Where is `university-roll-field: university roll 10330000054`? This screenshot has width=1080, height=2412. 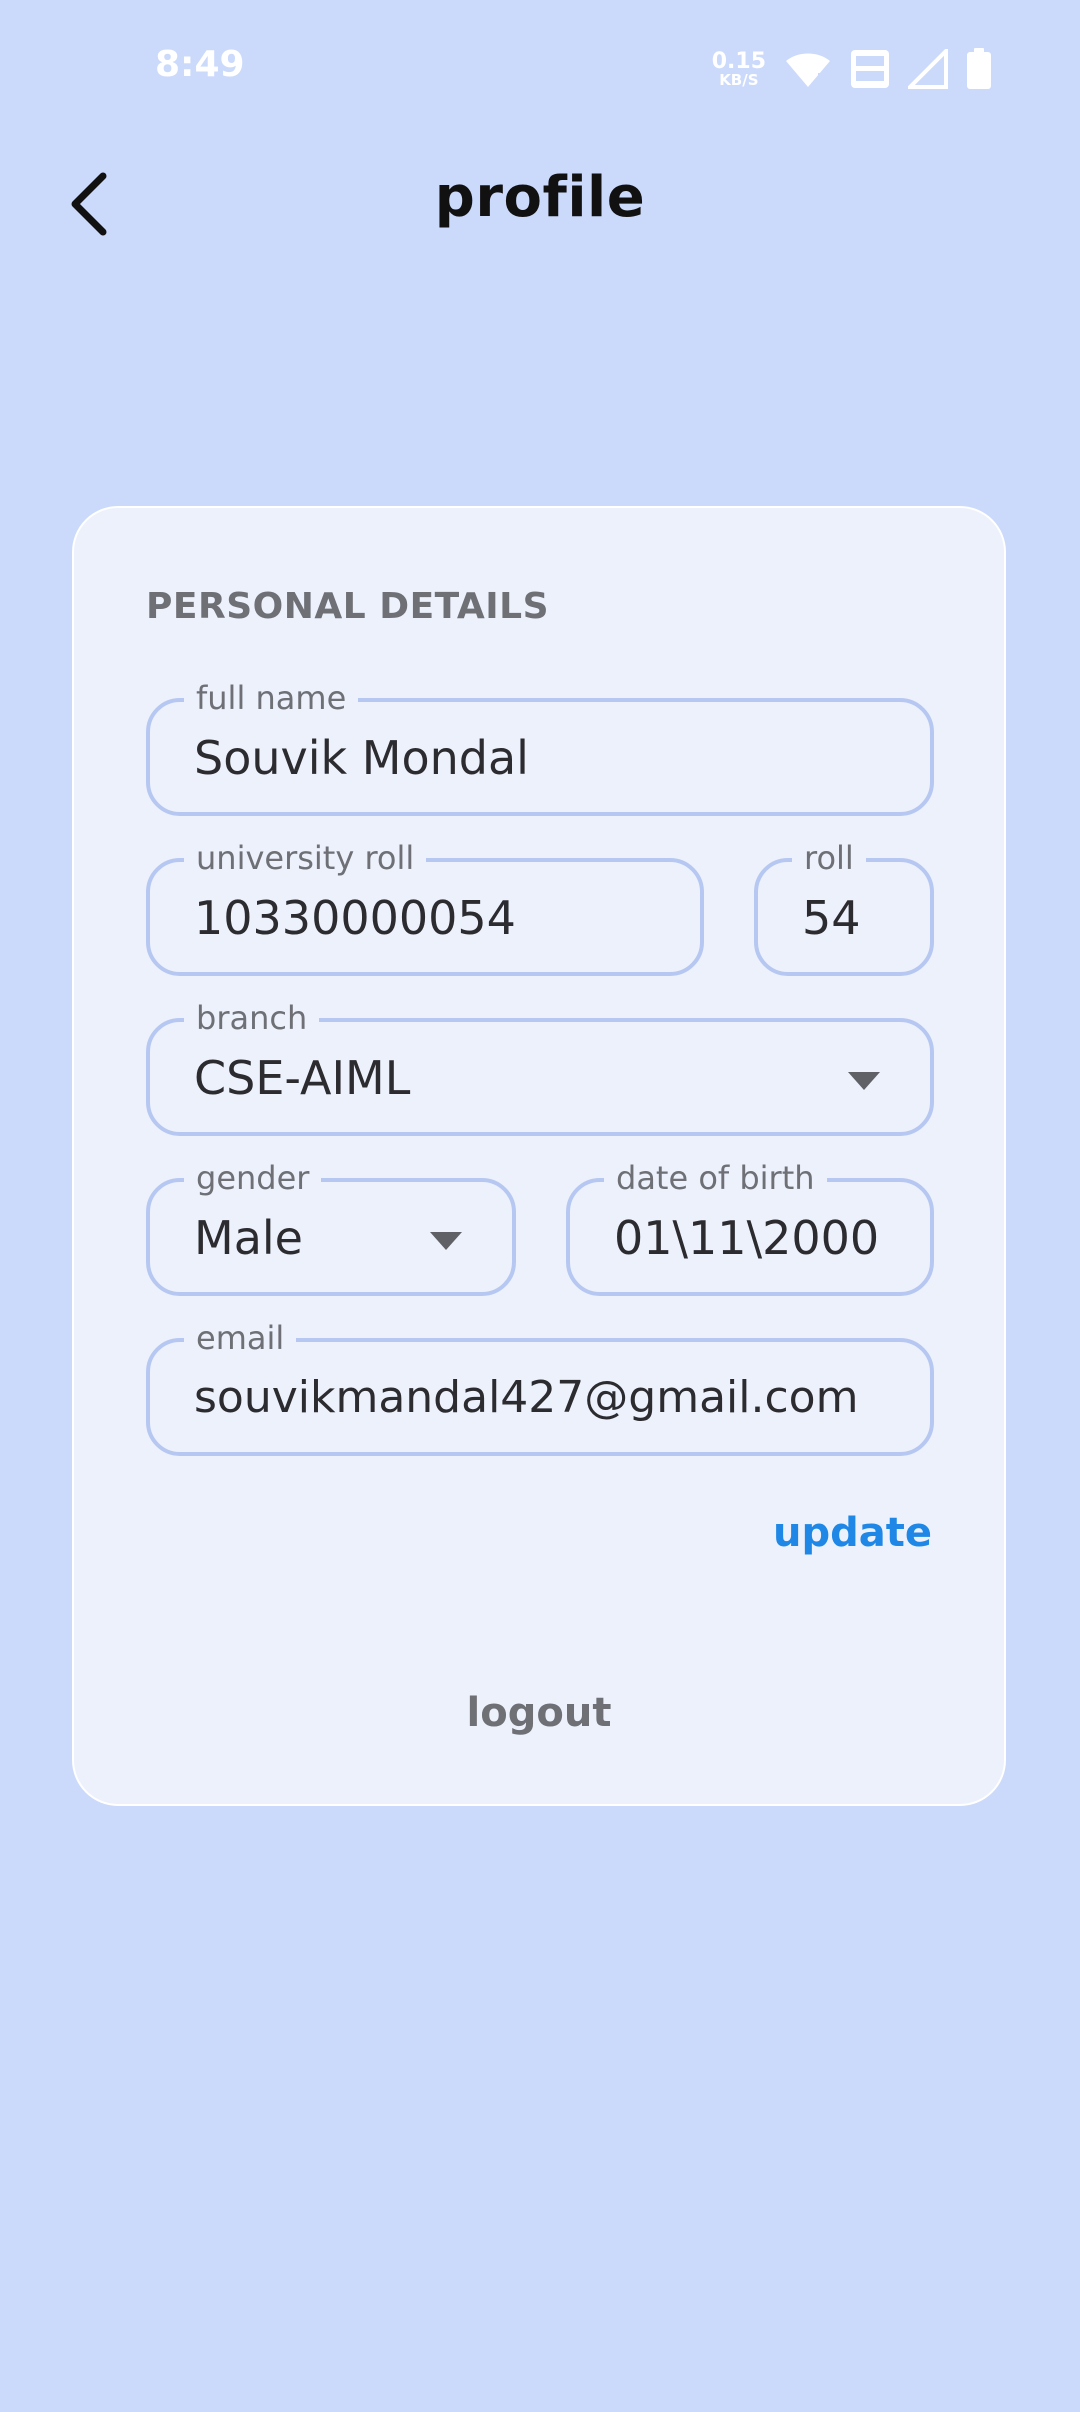
university-roll-field: university roll 10330000054 is located at coordinates (425, 905).